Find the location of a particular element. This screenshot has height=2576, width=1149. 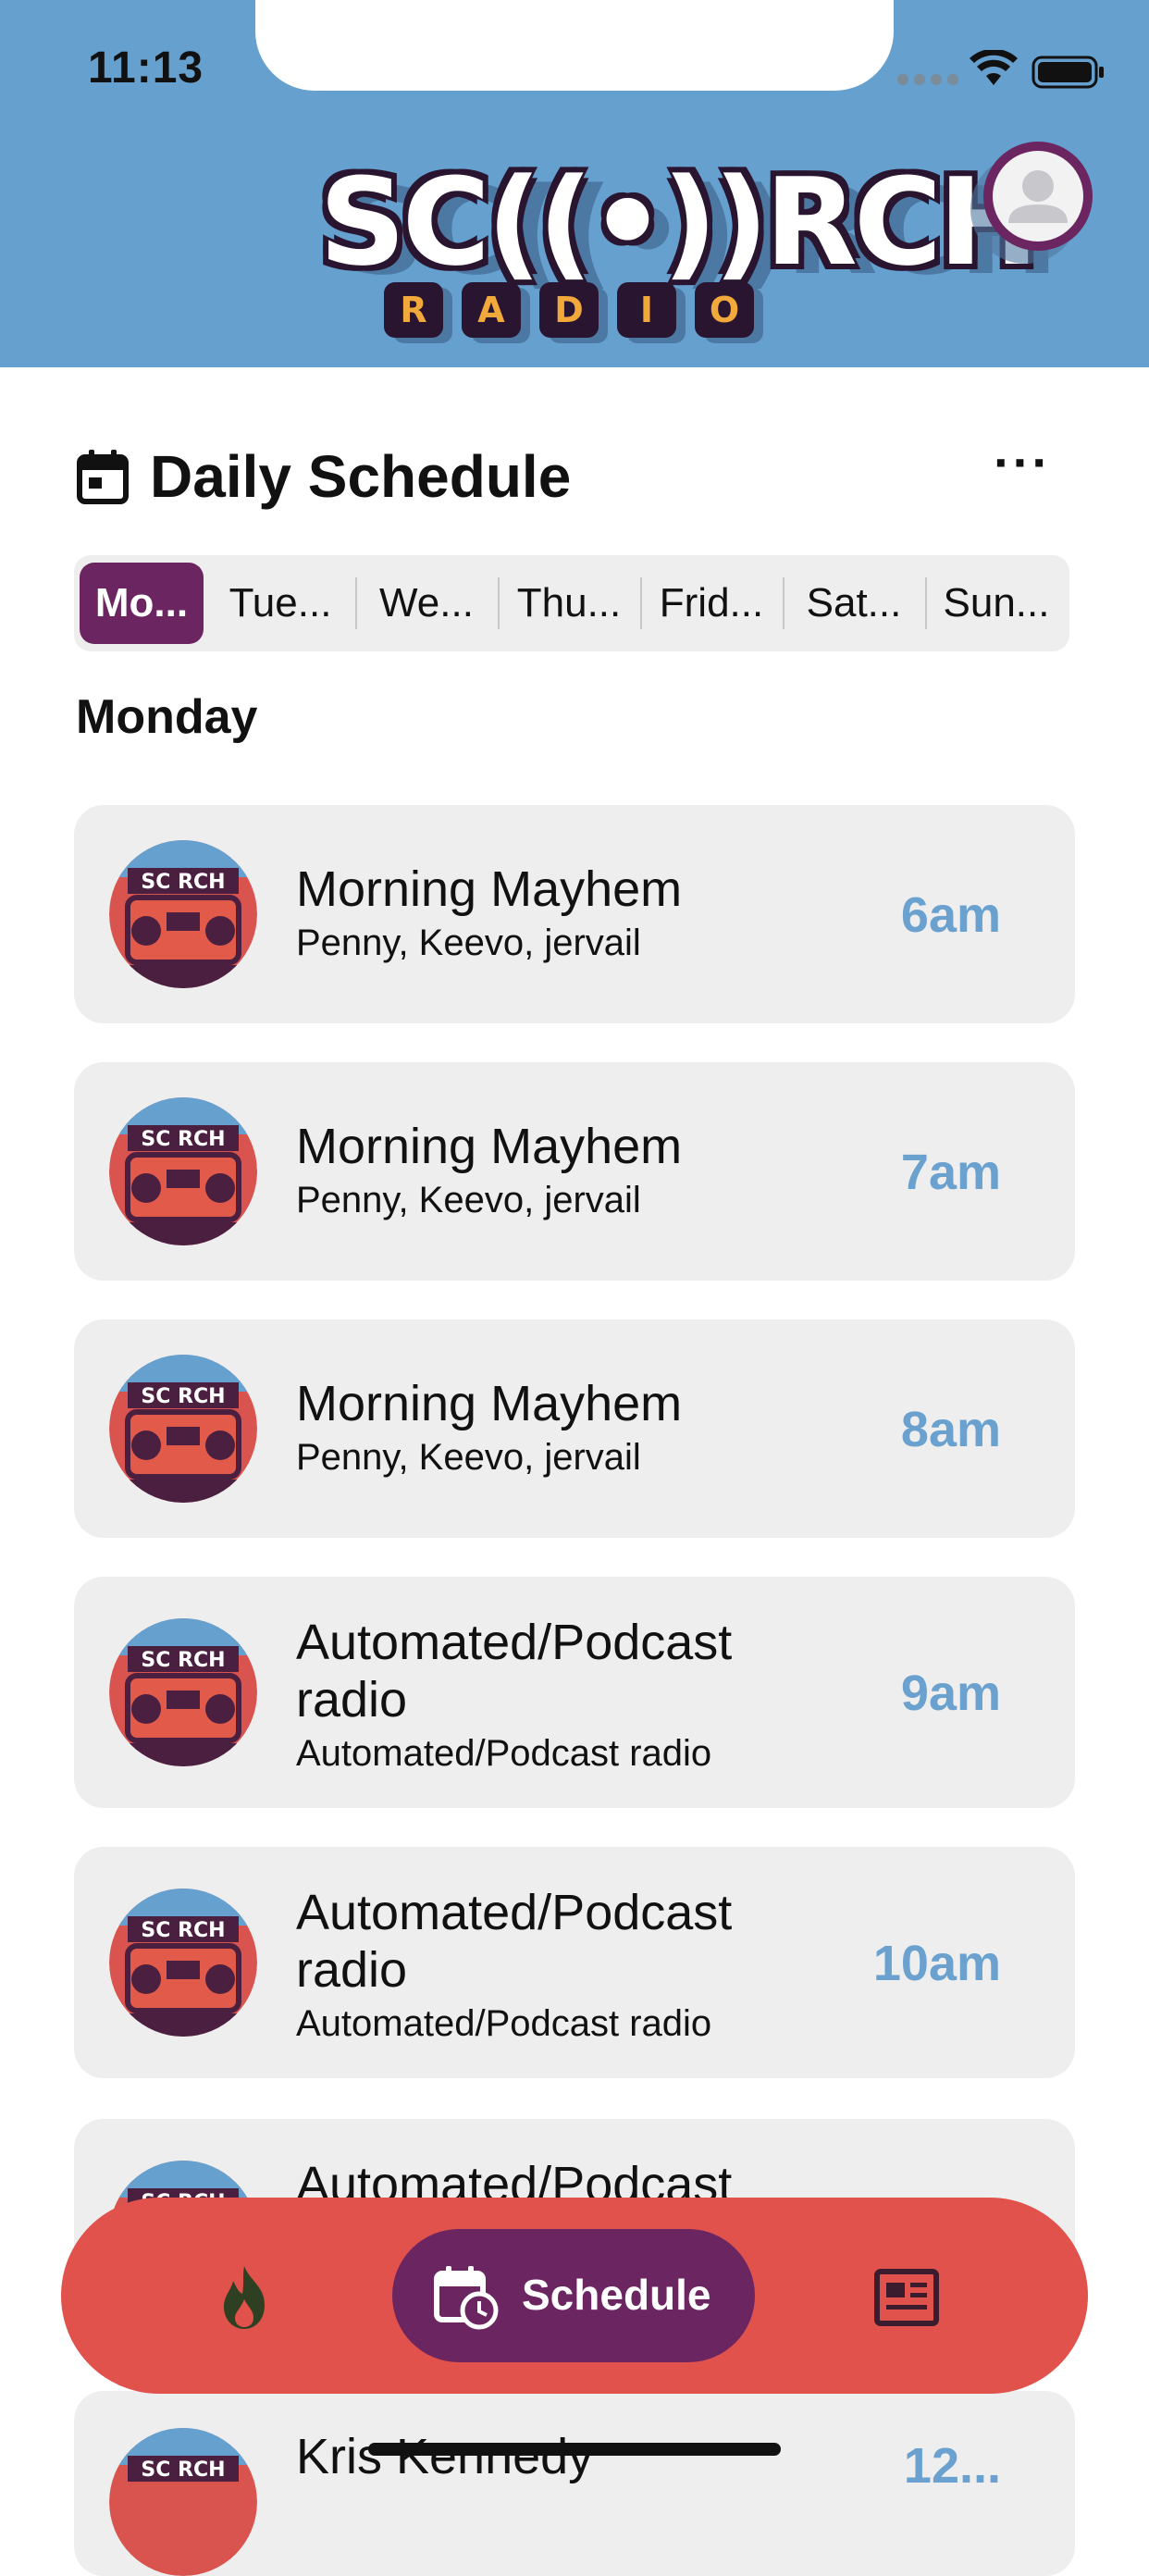

profile-button is located at coordinates (1038, 196).